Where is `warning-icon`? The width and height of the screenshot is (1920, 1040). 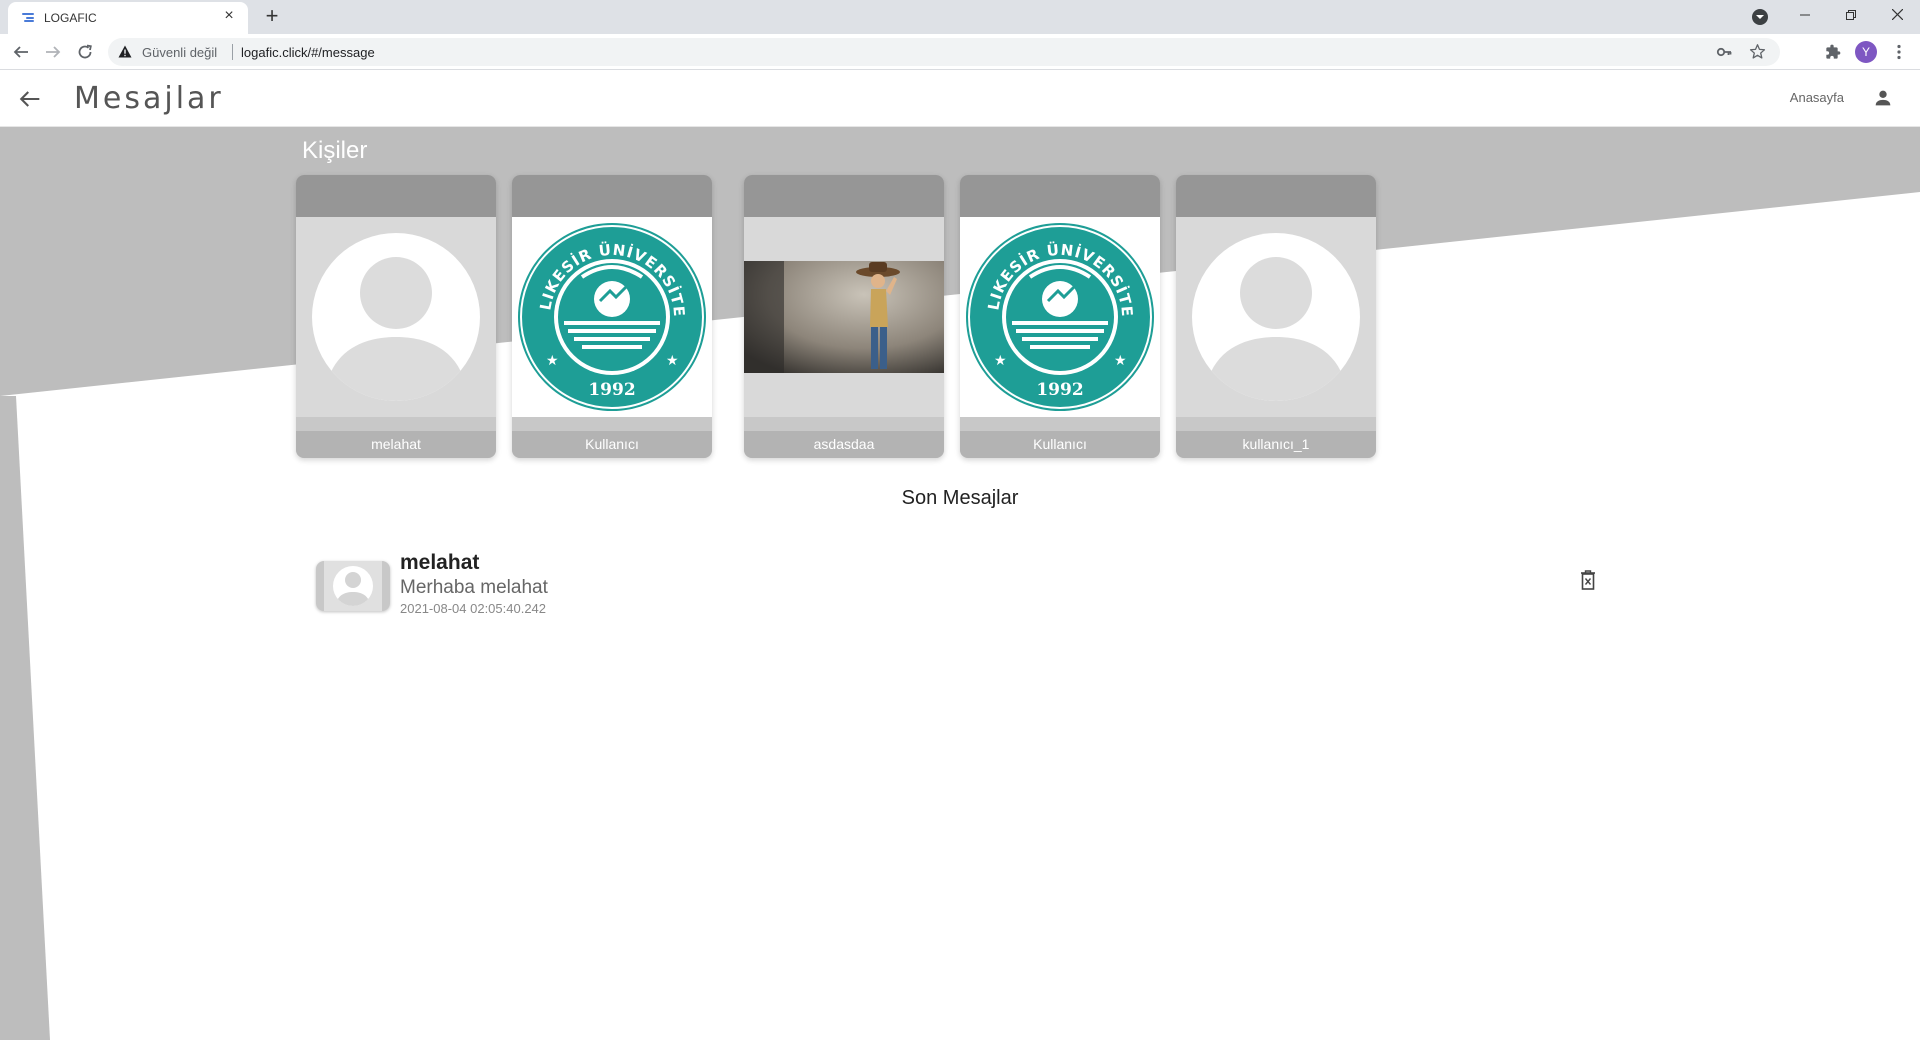 warning-icon is located at coordinates (125, 51).